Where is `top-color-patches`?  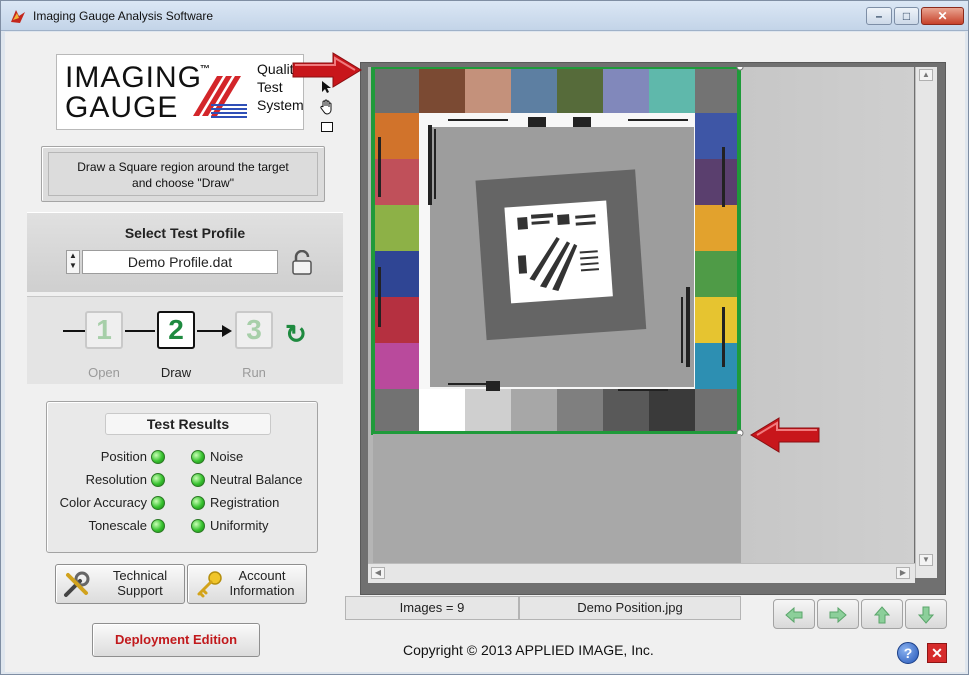 top-color-patches is located at coordinates (557, 90).